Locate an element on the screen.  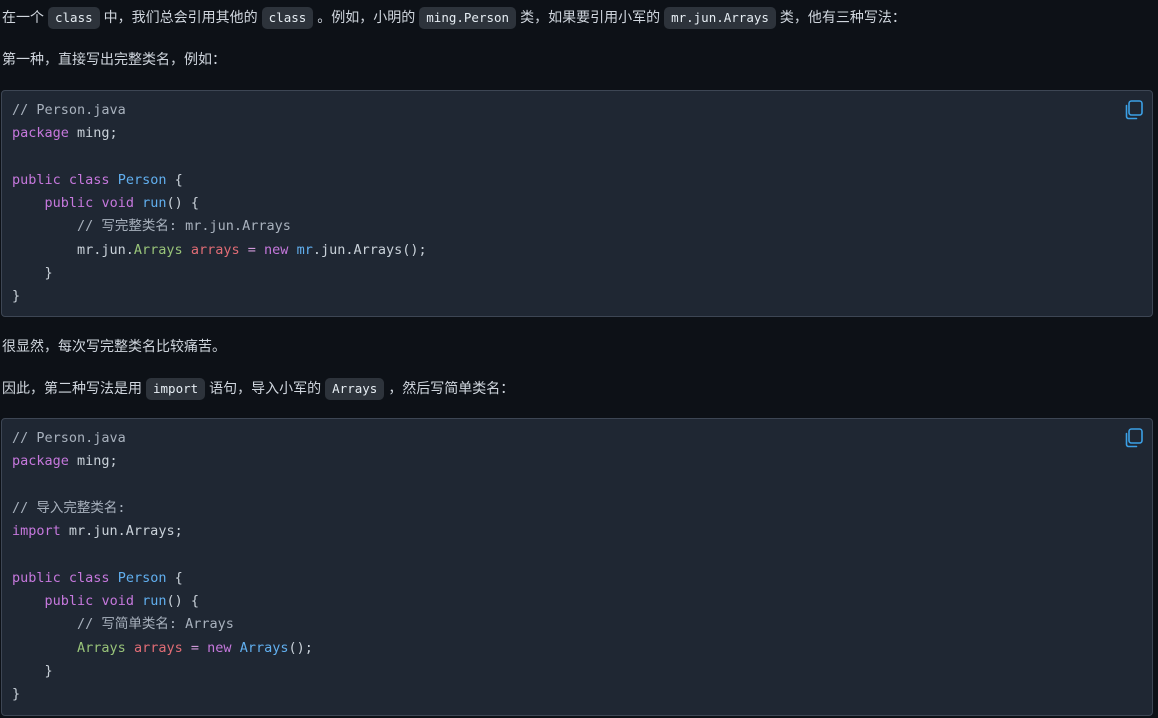
code-token-comment: // 写完整类名: mr.jun.Arrays is located at coordinates (184, 226).